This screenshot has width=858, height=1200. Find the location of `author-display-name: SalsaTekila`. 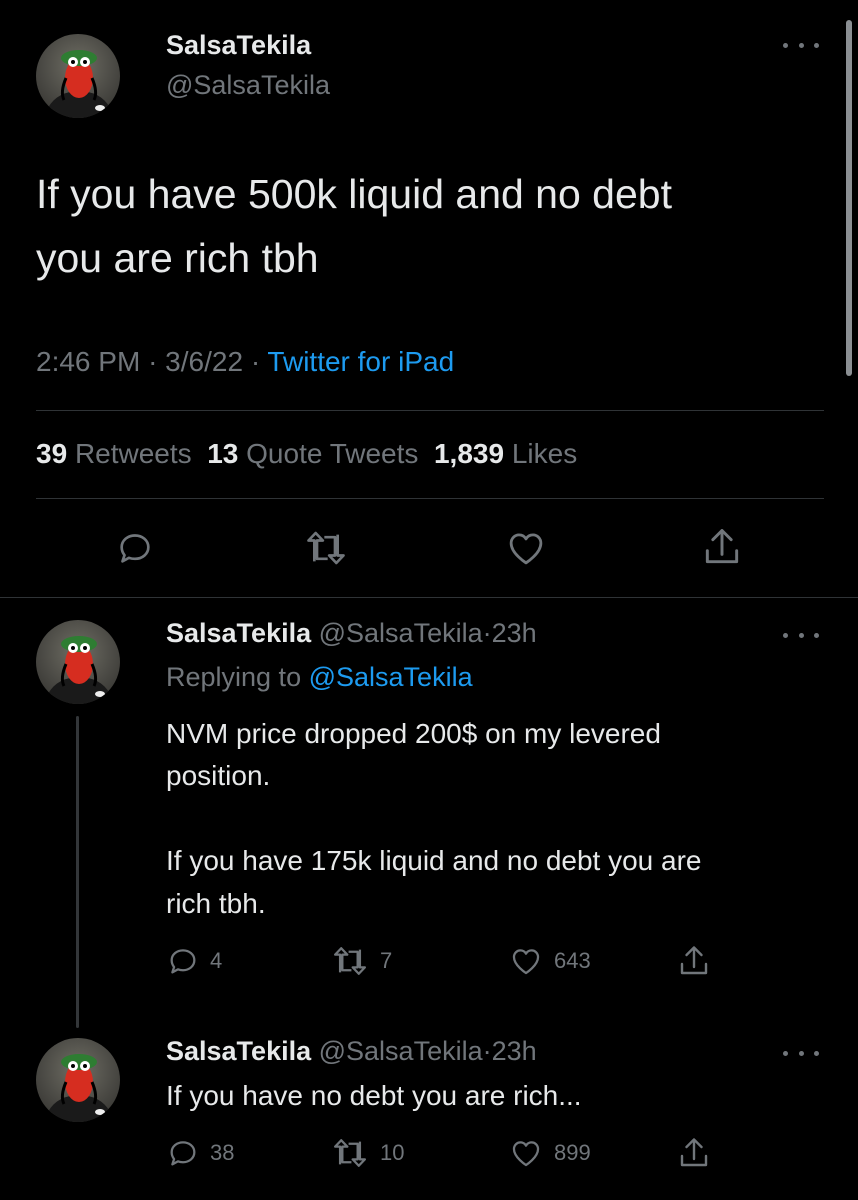

author-display-name: SalsaTekila is located at coordinates (238, 45).